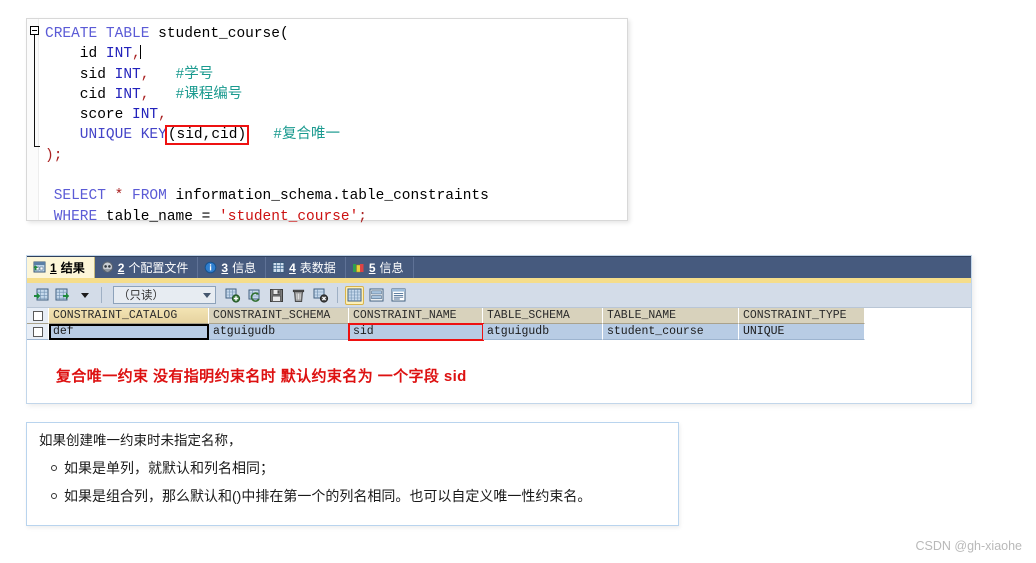 The height and width of the screenshot is (563, 1036). What do you see at coordinates (543, 316) in the screenshot?
I see `column-header-table-schema: TABLE_SCHEMA` at bounding box center [543, 316].